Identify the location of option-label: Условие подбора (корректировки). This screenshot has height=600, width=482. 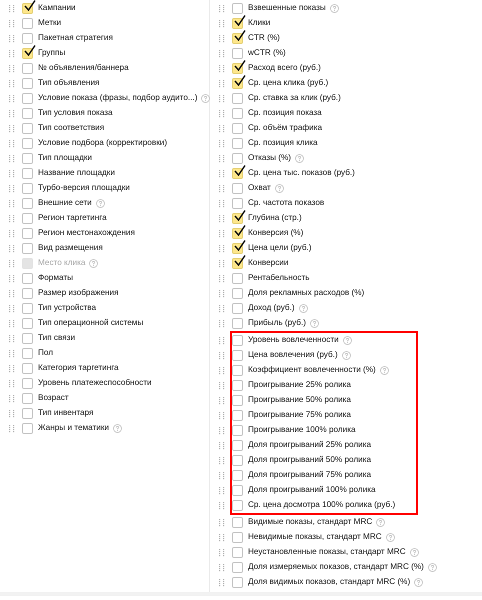
(103, 143).